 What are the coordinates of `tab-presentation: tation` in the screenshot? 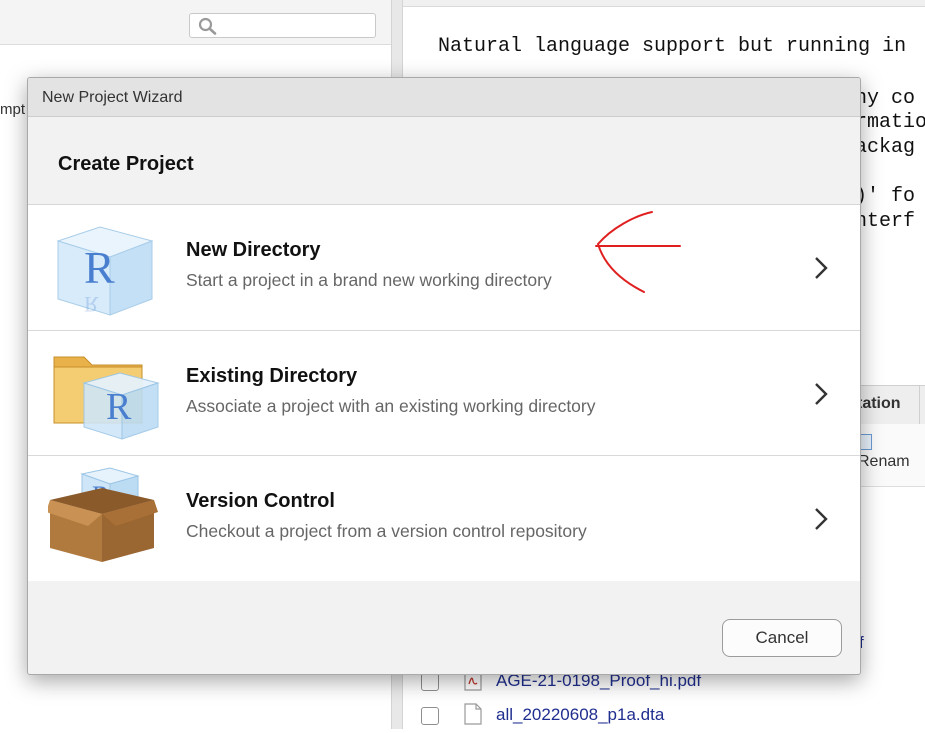 It's located at (879, 404).